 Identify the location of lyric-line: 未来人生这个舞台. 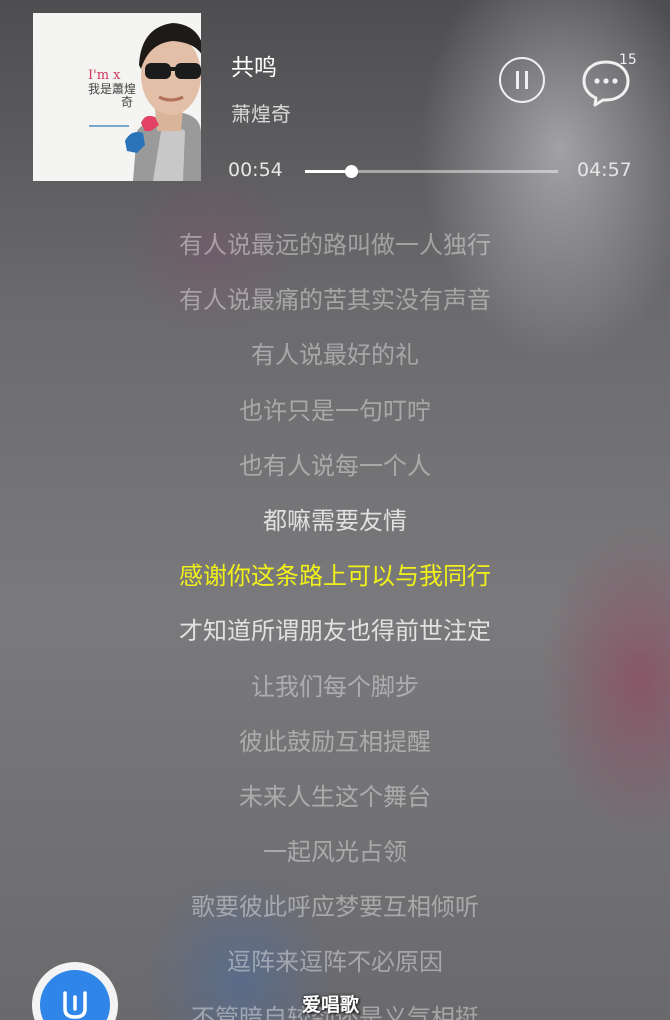
(335, 796).